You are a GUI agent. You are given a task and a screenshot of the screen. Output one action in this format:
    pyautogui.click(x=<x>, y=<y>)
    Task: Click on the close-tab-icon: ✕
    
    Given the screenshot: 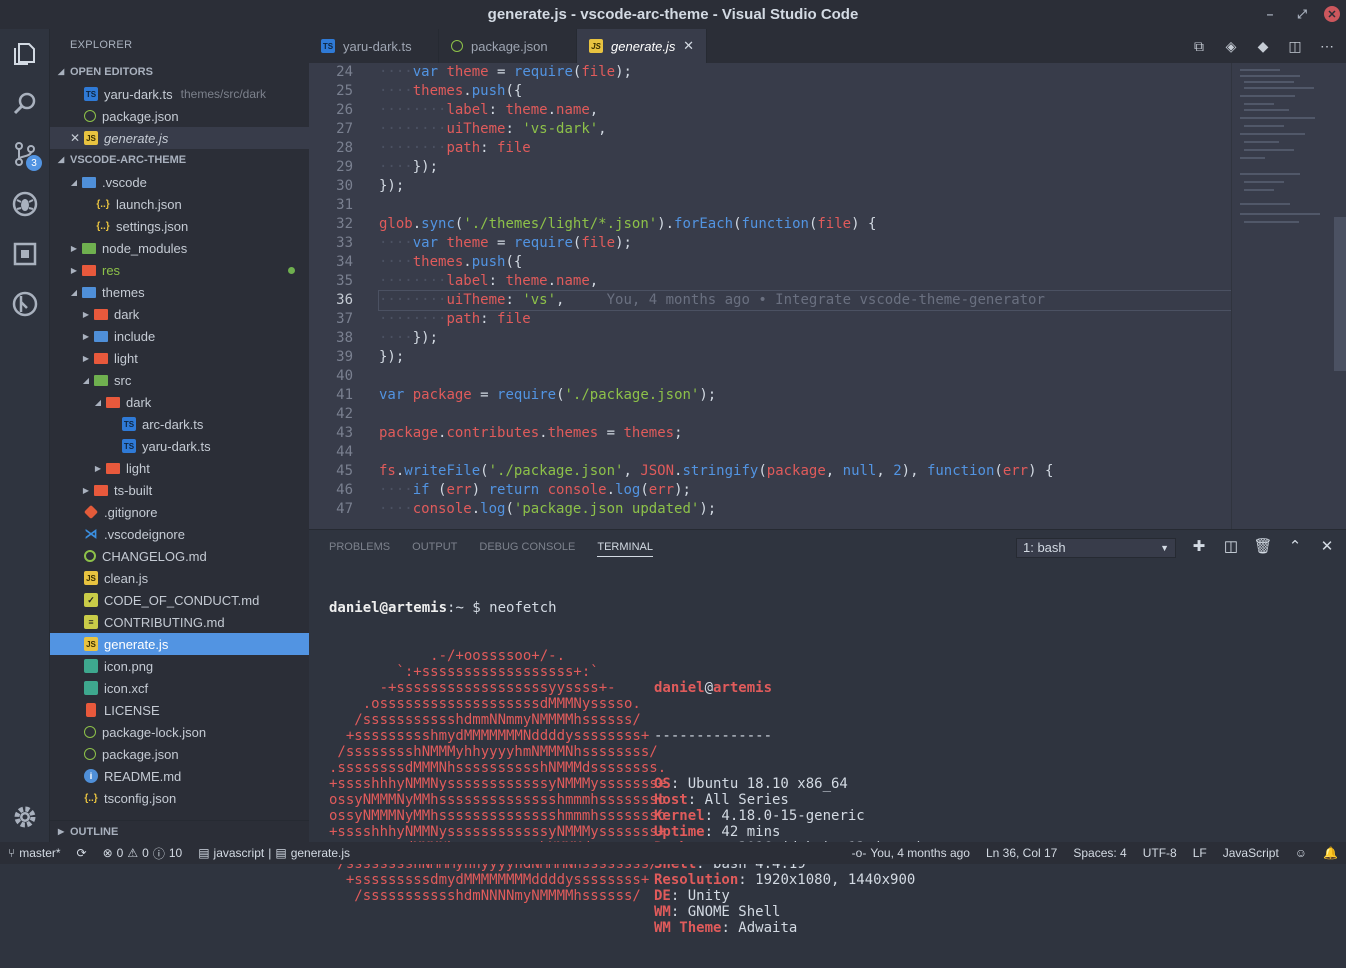 What is the action you would take?
    pyautogui.click(x=688, y=46)
    